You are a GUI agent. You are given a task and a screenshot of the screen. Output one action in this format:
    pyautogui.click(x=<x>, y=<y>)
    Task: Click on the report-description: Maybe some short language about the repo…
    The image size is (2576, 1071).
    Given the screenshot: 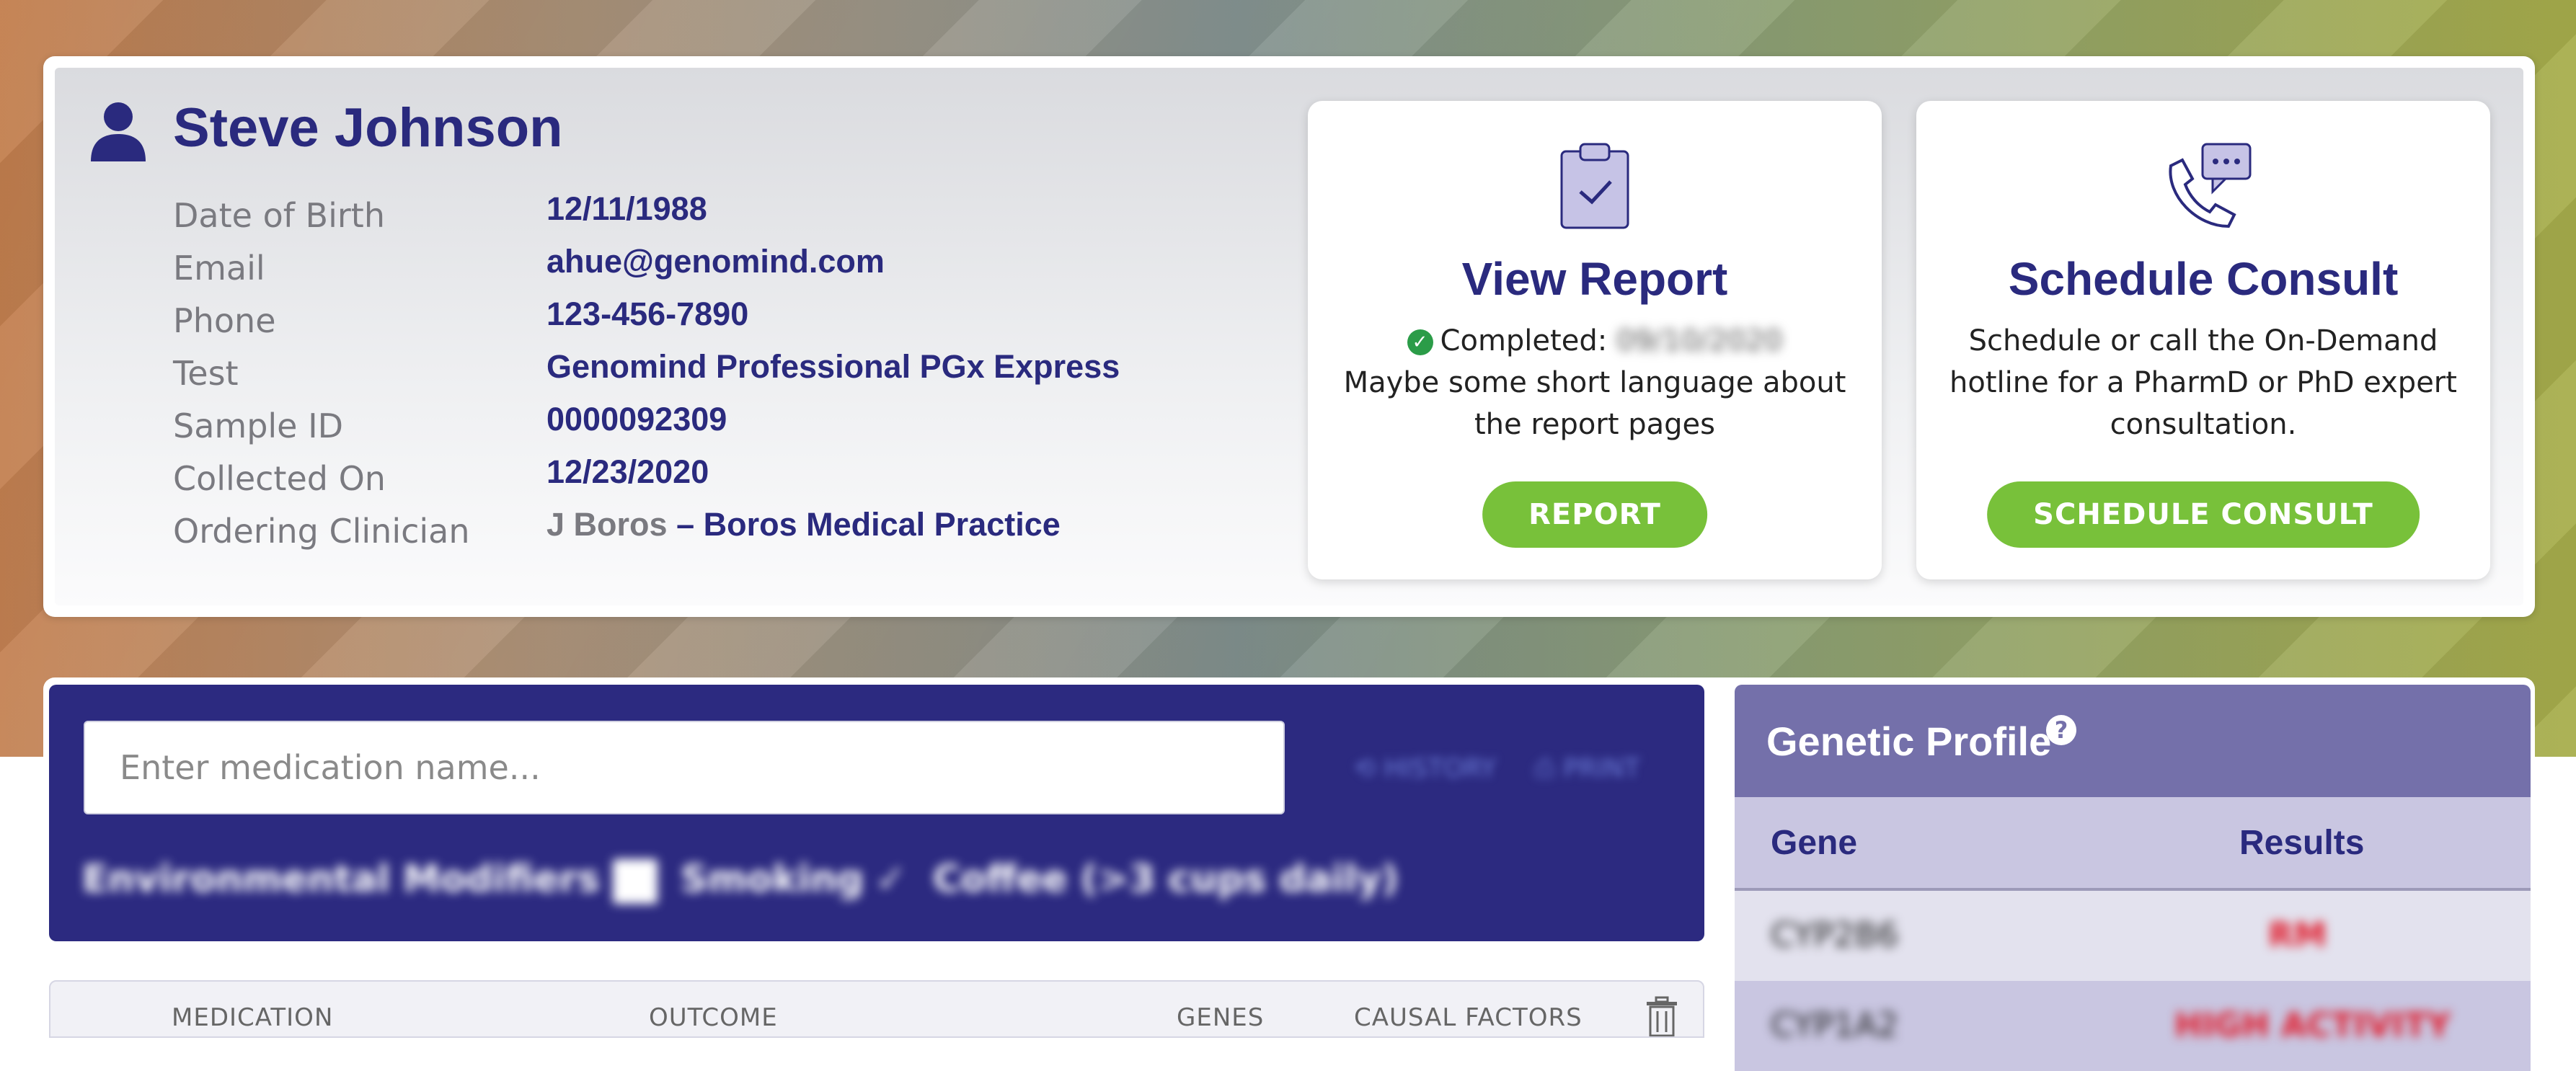 What is the action you would take?
    pyautogui.click(x=1594, y=403)
    